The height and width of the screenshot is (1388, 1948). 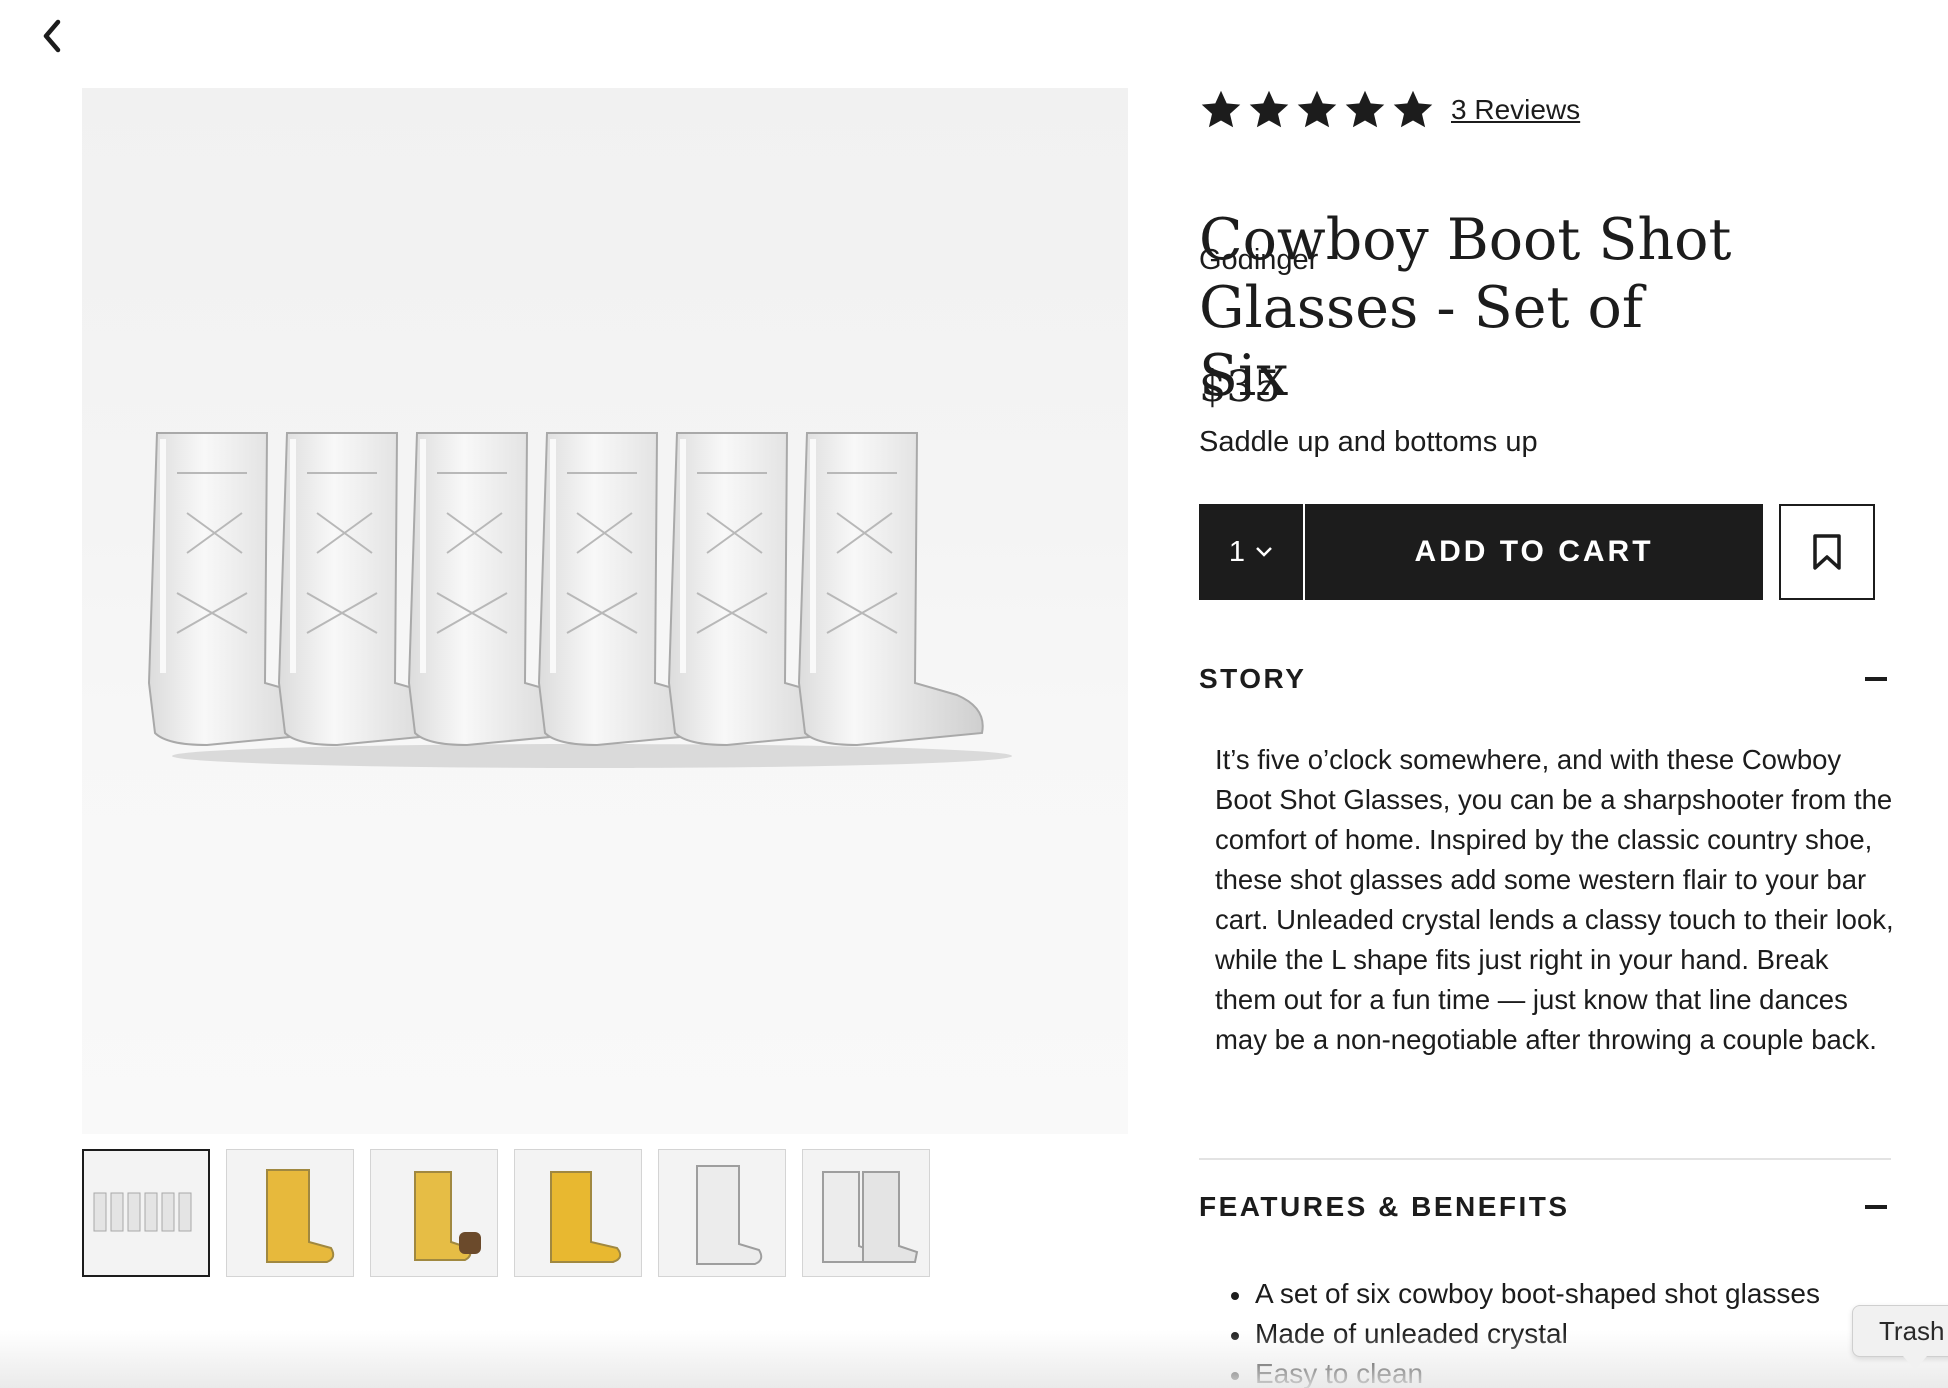 What do you see at coordinates (1545, 1159) in the screenshot?
I see `divider` at bounding box center [1545, 1159].